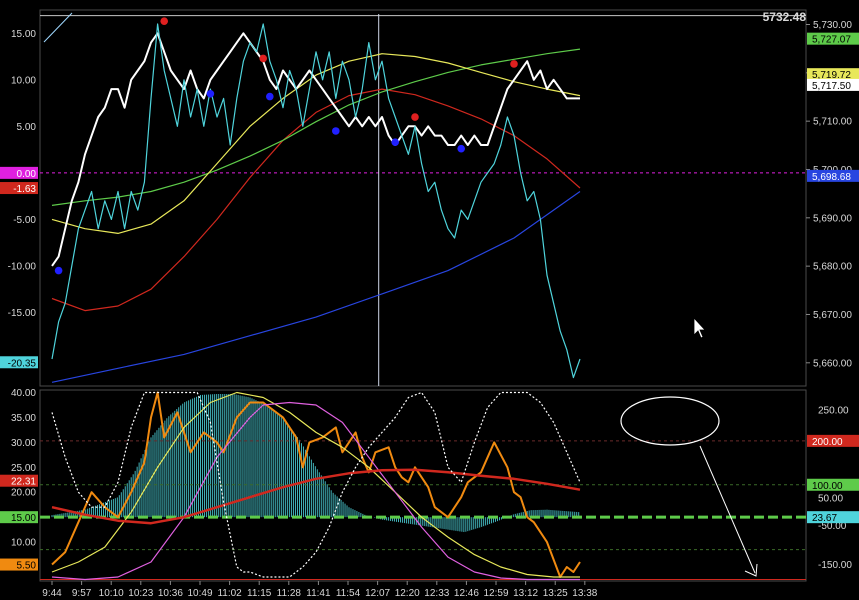  I want to click on osc-left-value-tag-label: 22.31, so click(23, 482).